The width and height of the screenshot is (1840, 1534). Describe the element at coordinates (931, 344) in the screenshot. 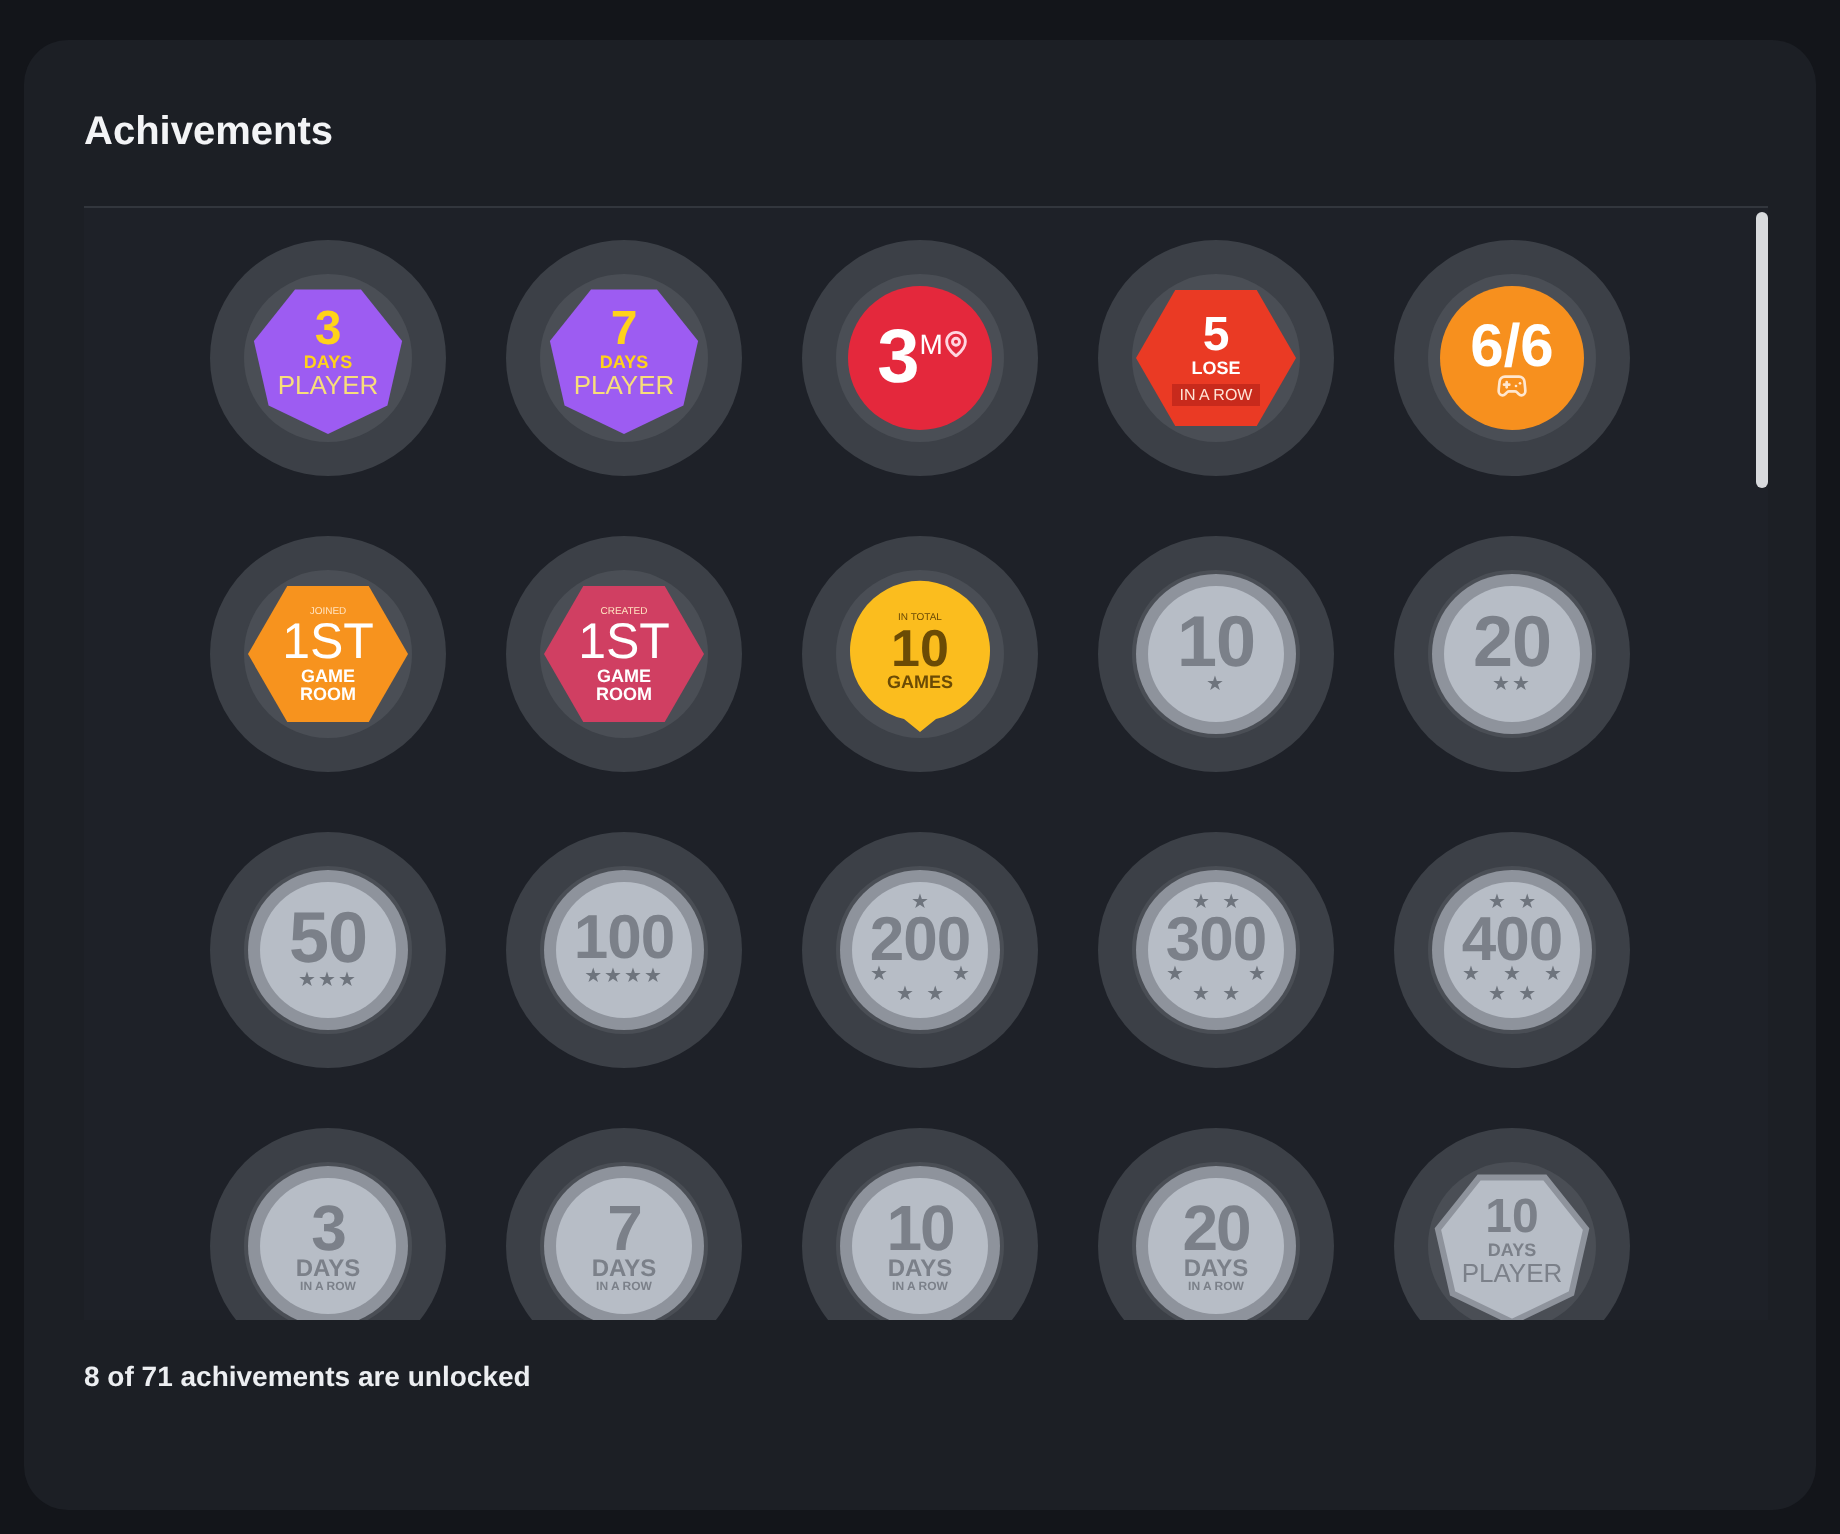

I see `badge-unit: M` at that location.